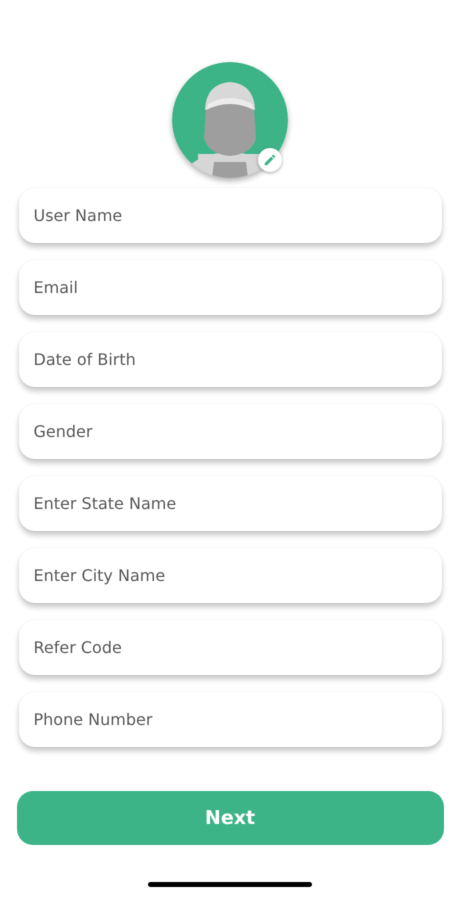 This screenshot has height=900, width=460. I want to click on input-field: Email, so click(230, 287).